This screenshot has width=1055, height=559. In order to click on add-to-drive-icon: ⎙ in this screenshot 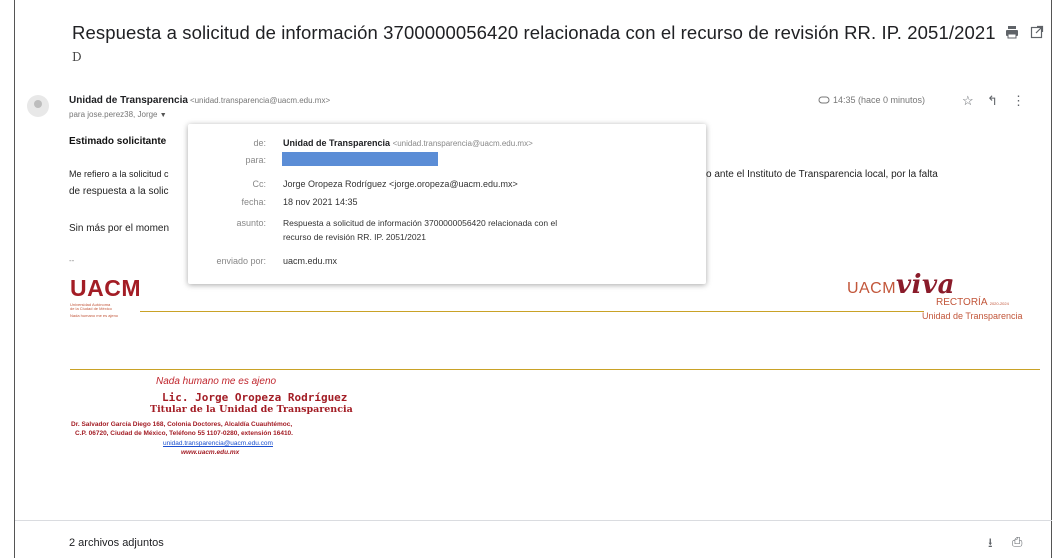, I will do `click(1017, 542)`.